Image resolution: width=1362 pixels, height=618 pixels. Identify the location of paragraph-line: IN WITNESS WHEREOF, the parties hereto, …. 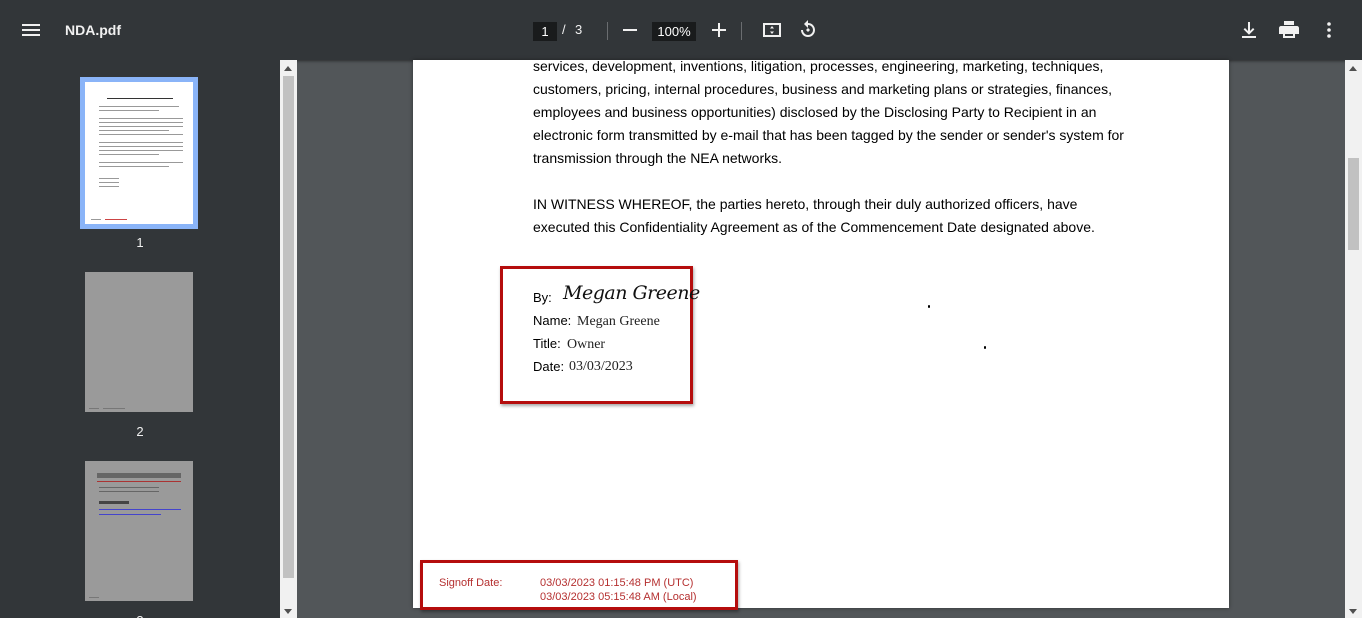
(805, 204).